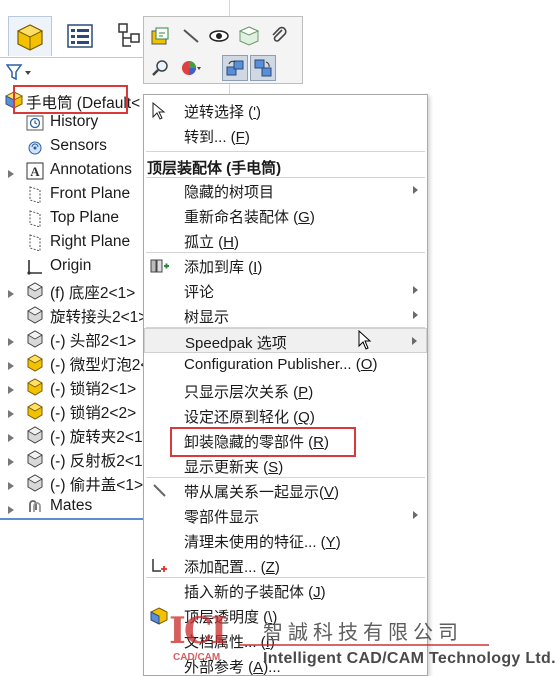  I want to click on menu-item-text: Speedpak 选项, so click(236, 343).